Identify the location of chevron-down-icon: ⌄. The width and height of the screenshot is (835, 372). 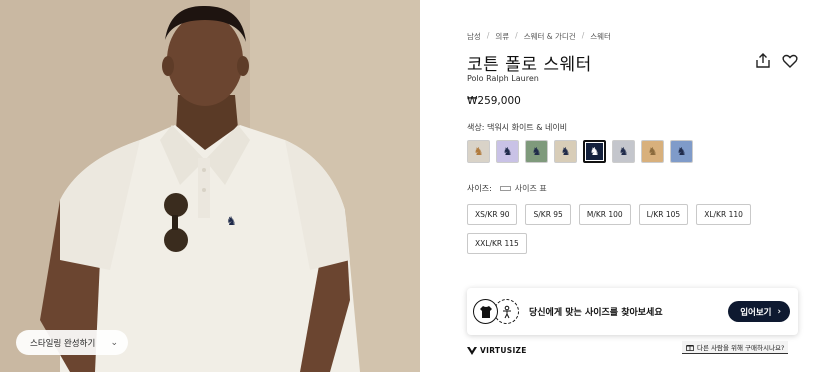
(114, 342).